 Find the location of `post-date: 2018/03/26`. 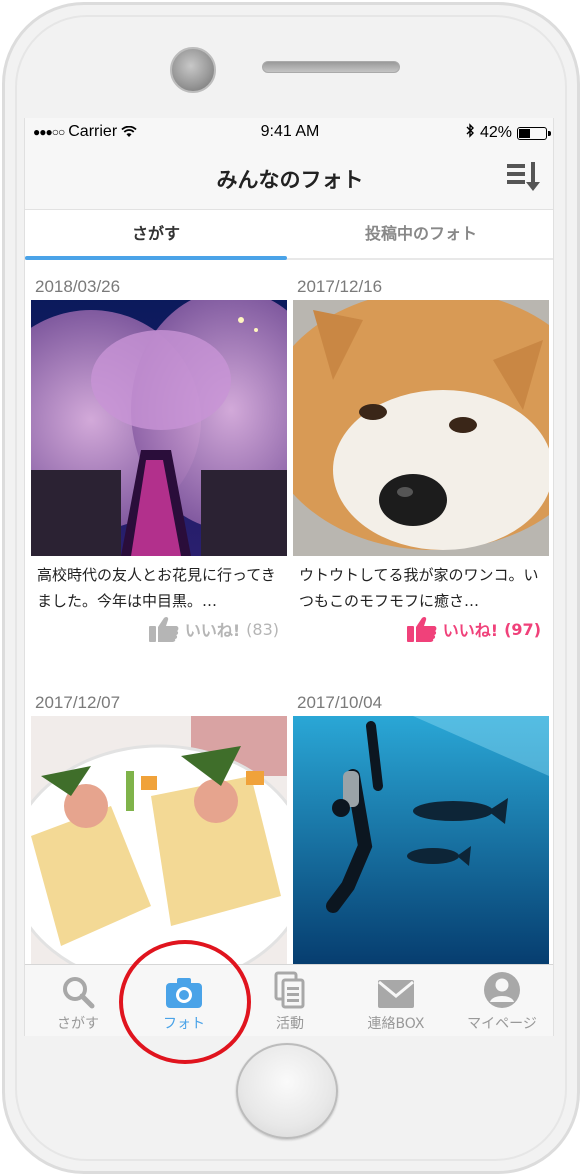

post-date: 2018/03/26 is located at coordinates (78, 286).